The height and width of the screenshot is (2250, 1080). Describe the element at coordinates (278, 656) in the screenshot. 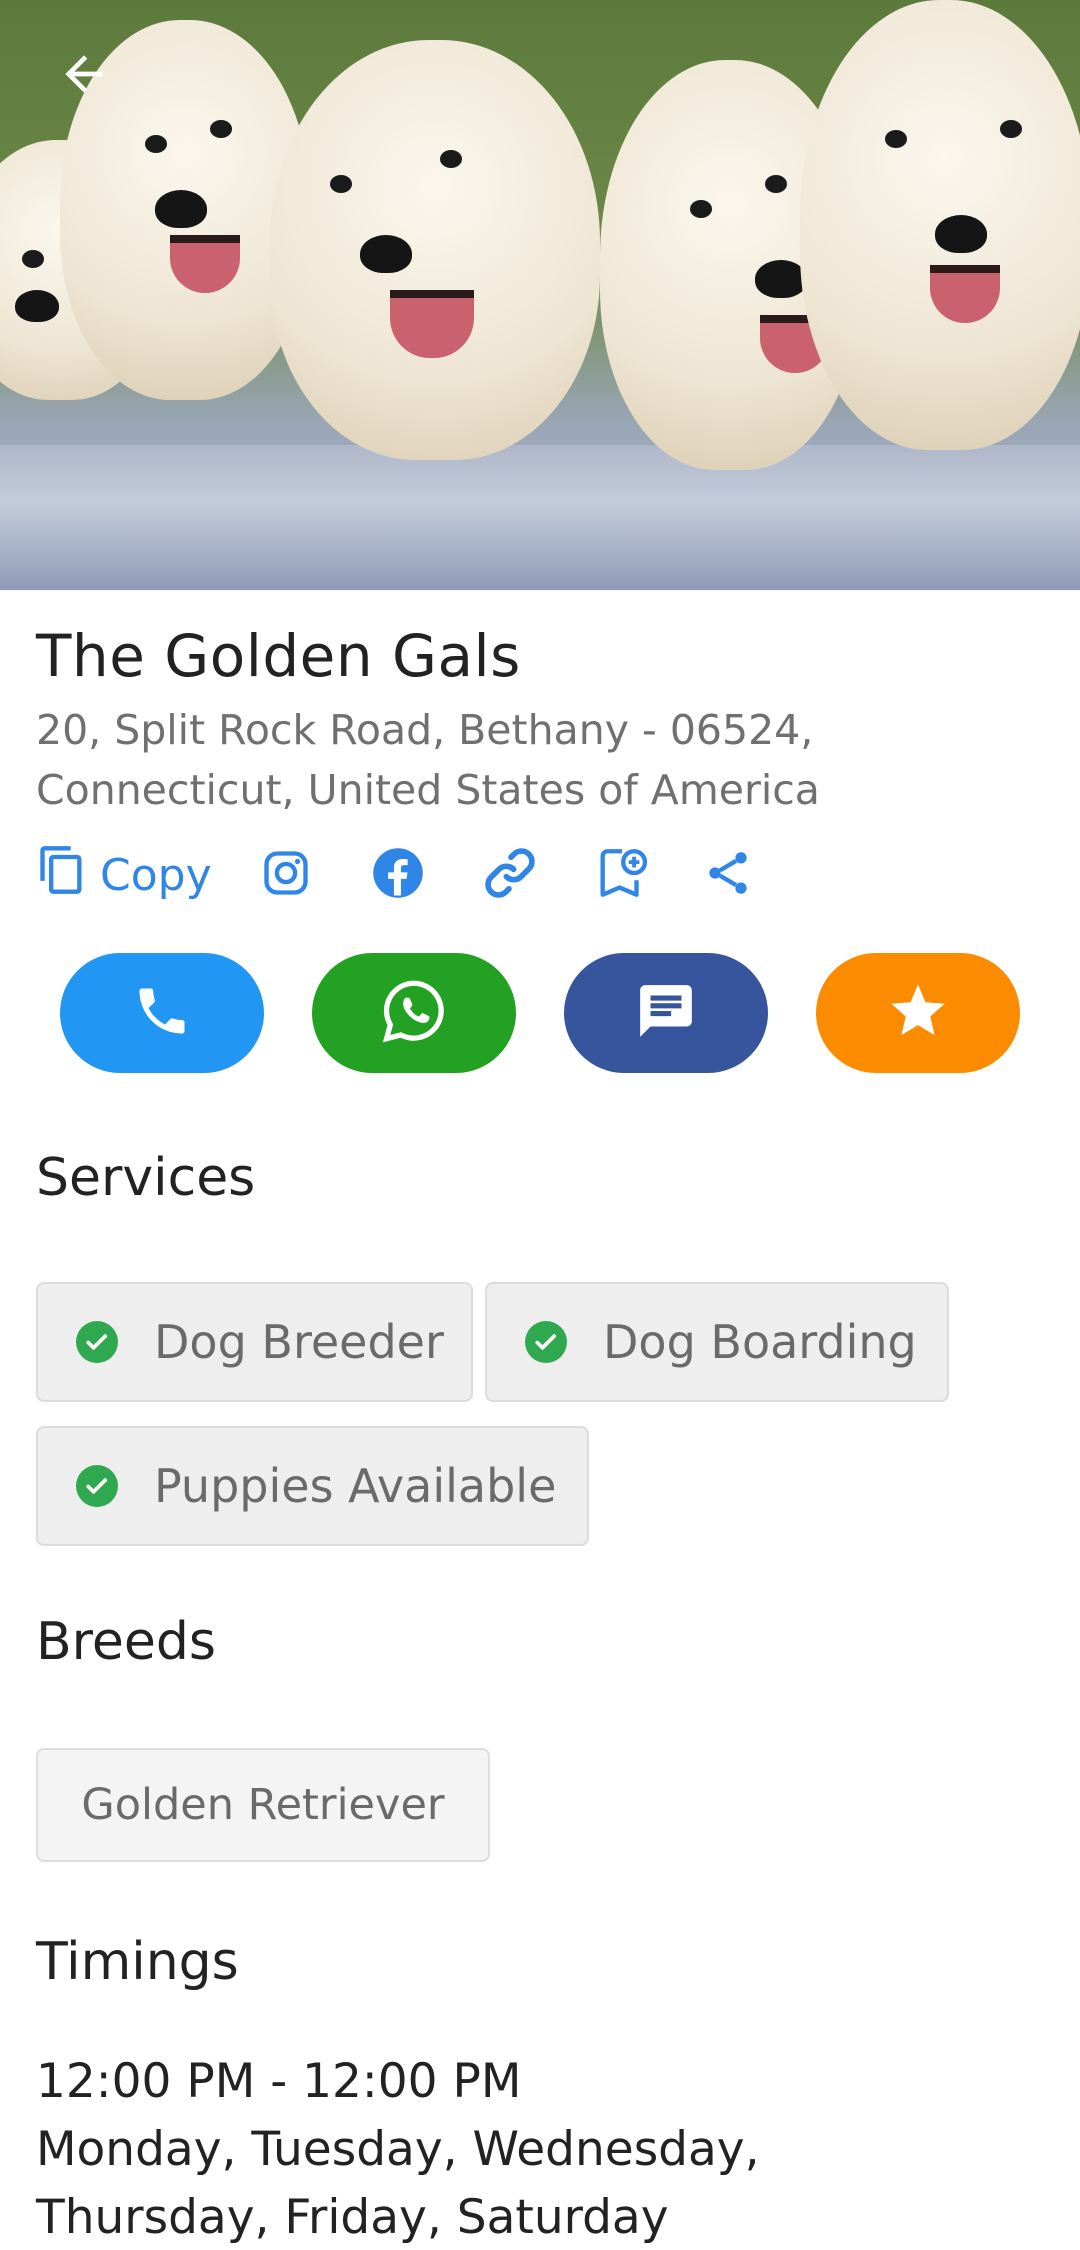

I see `business-name: The Golden Gals` at that location.